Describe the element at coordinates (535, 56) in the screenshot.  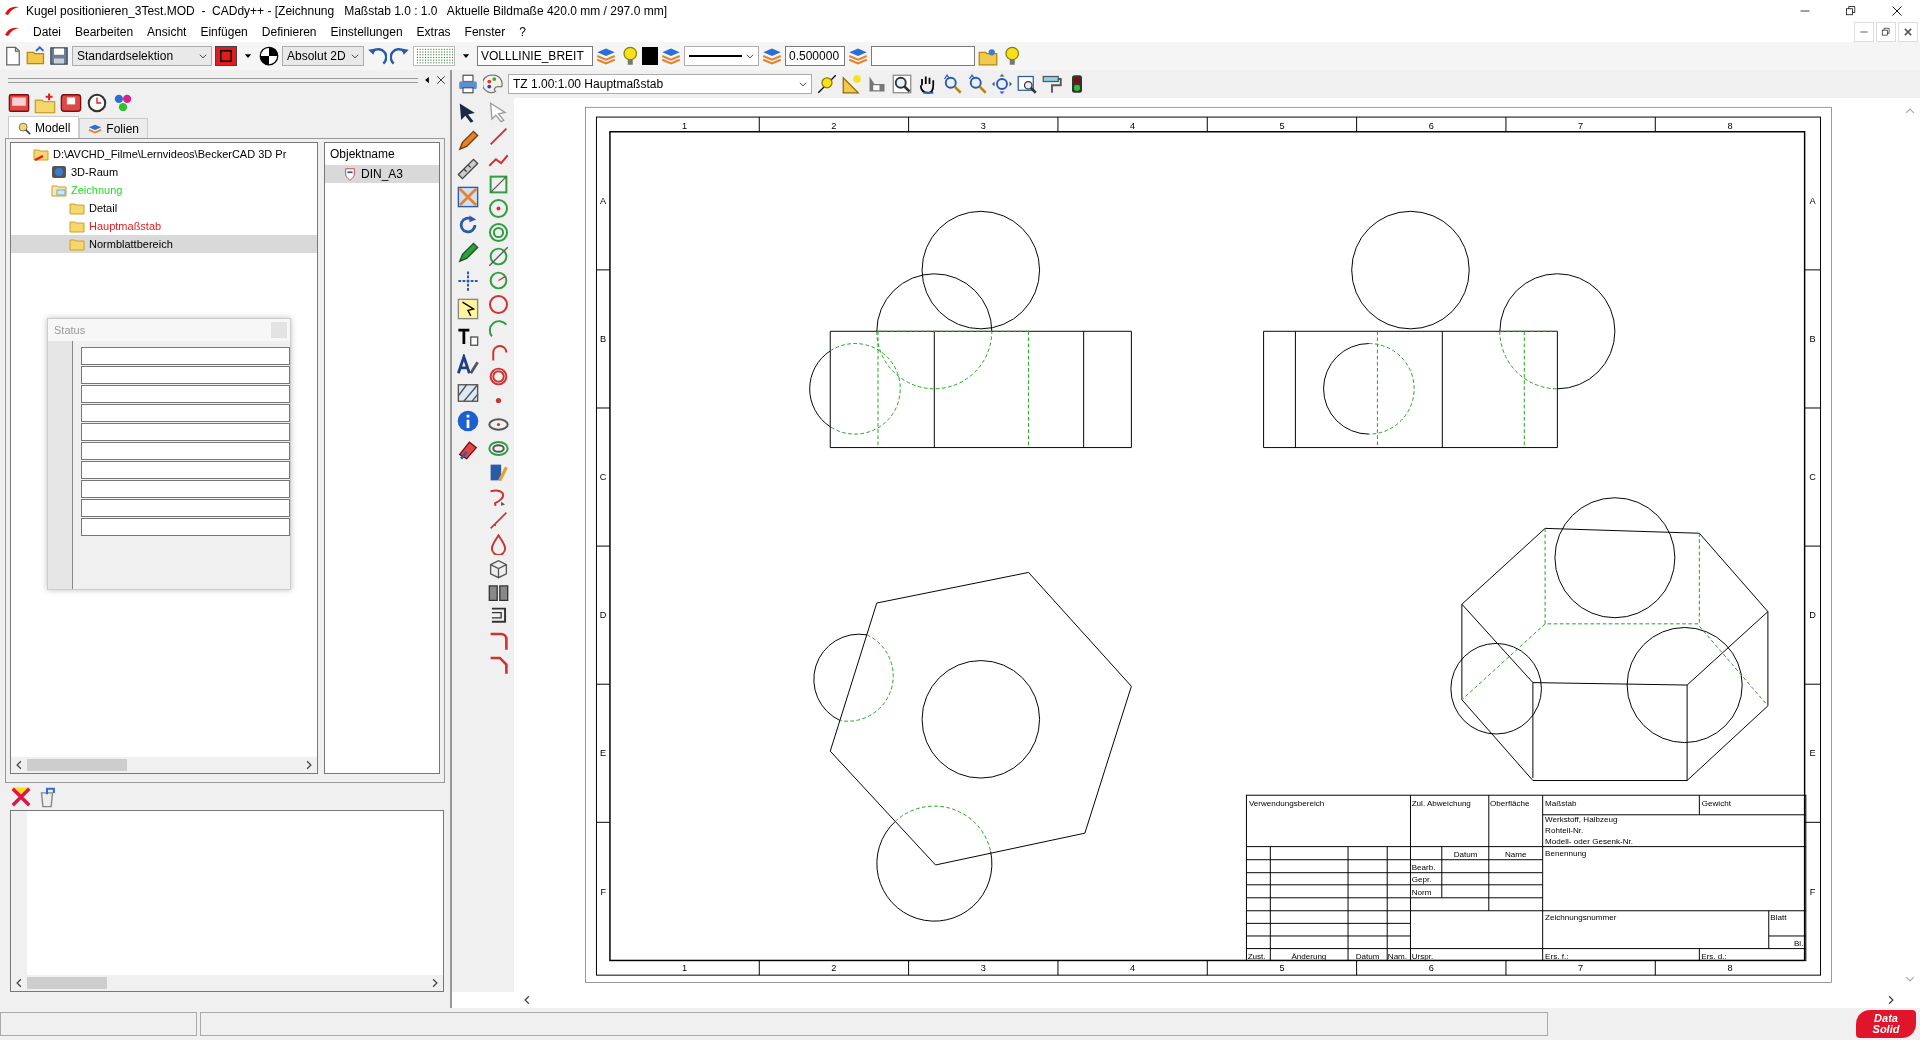
I see `line-type-field: VOLLLINIE_BREIT` at that location.